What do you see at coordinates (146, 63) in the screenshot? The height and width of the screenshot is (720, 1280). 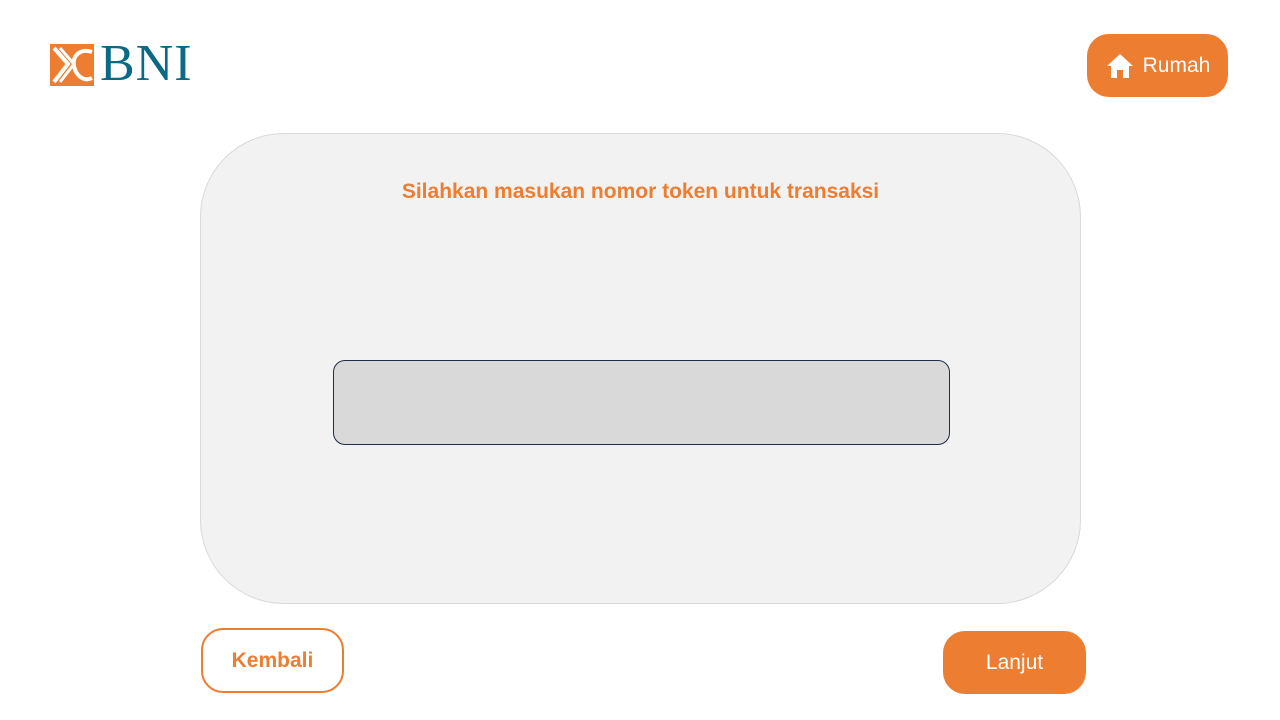 I see `logo-text: BNI` at bounding box center [146, 63].